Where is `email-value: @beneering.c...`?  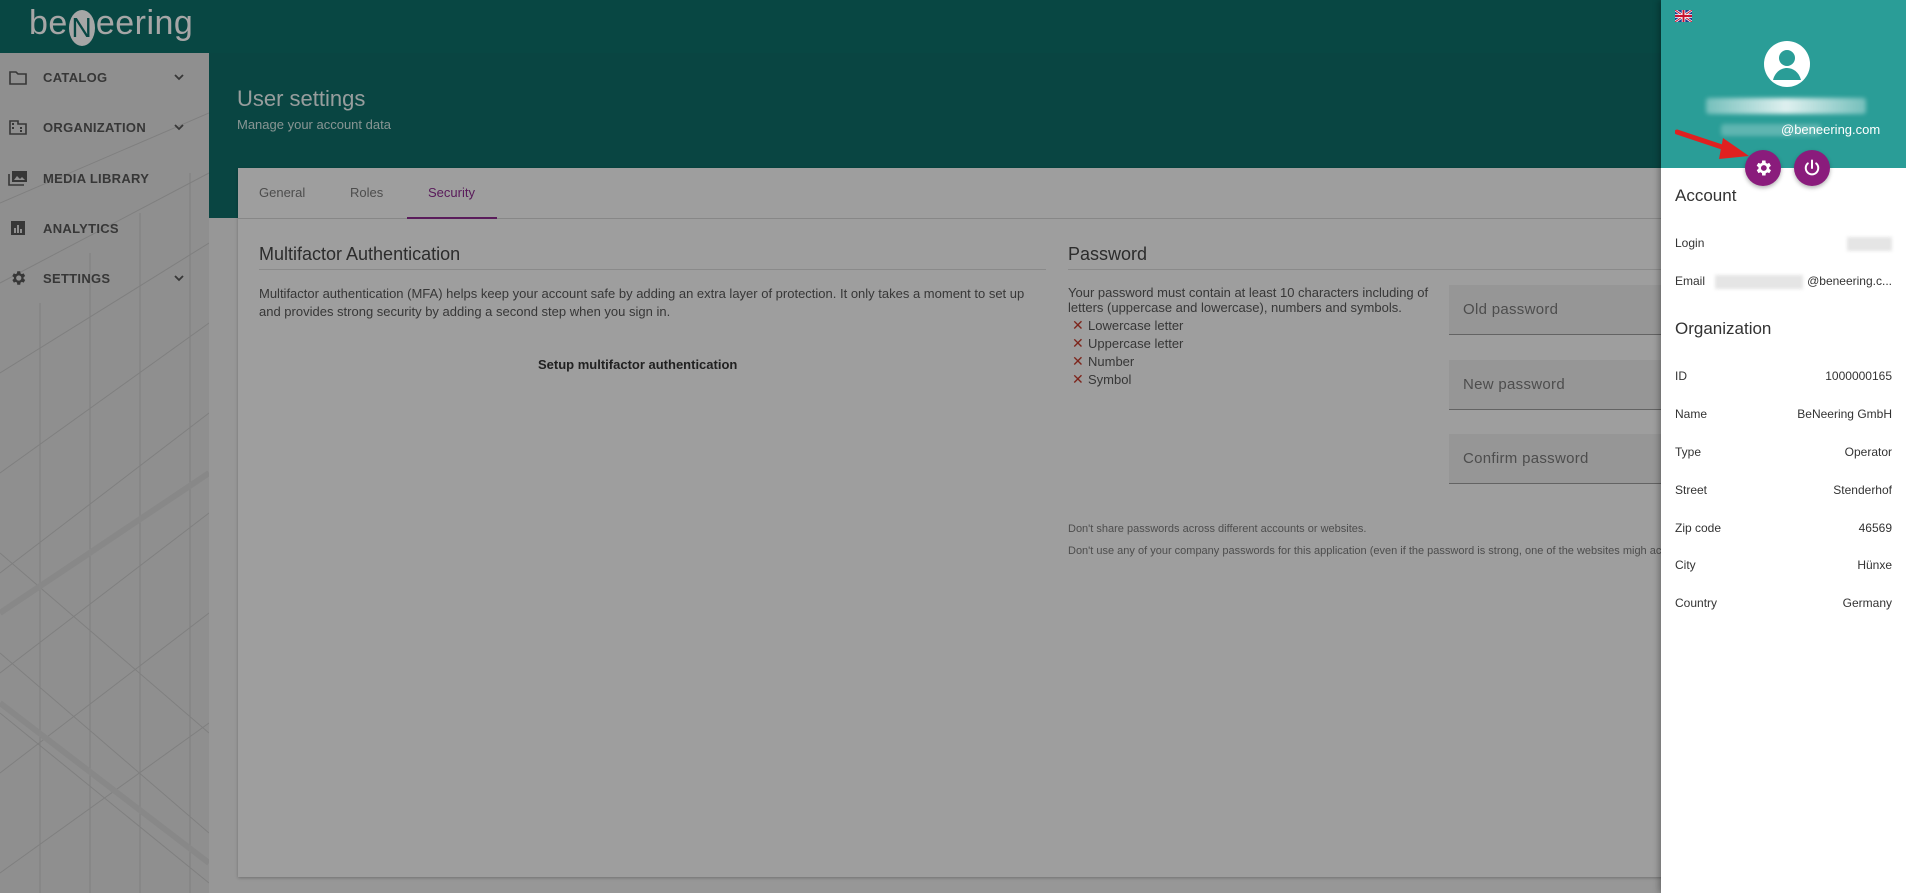 email-value: @beneering.c... is located at coordinates (1849, 281).